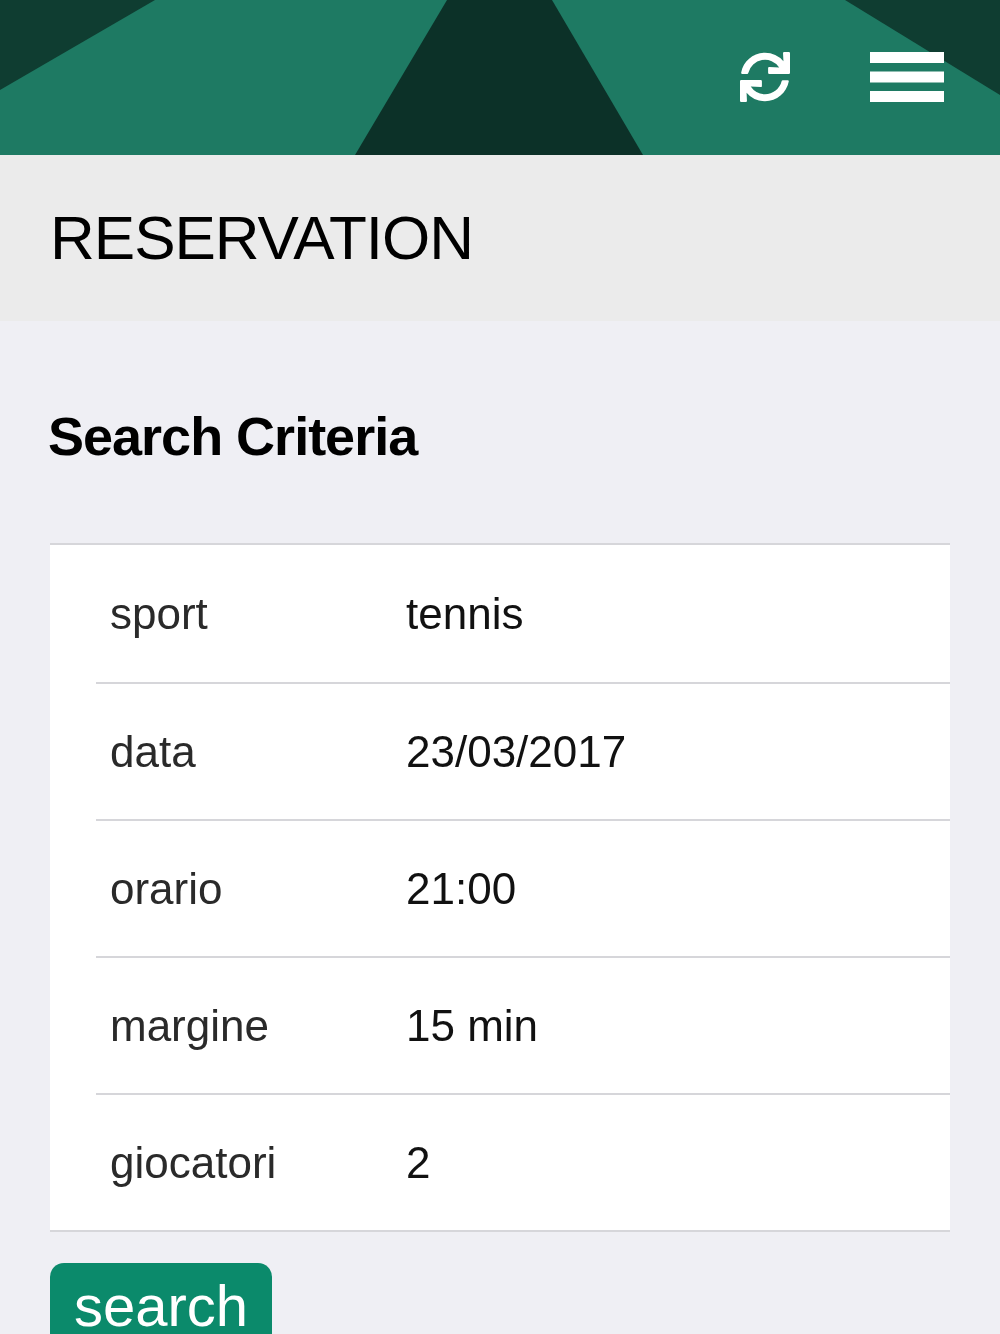  What do you see at coordinates (166, 888) in the screenshot?
I see `criteria-label: orario` at bounding box center [166, 888].